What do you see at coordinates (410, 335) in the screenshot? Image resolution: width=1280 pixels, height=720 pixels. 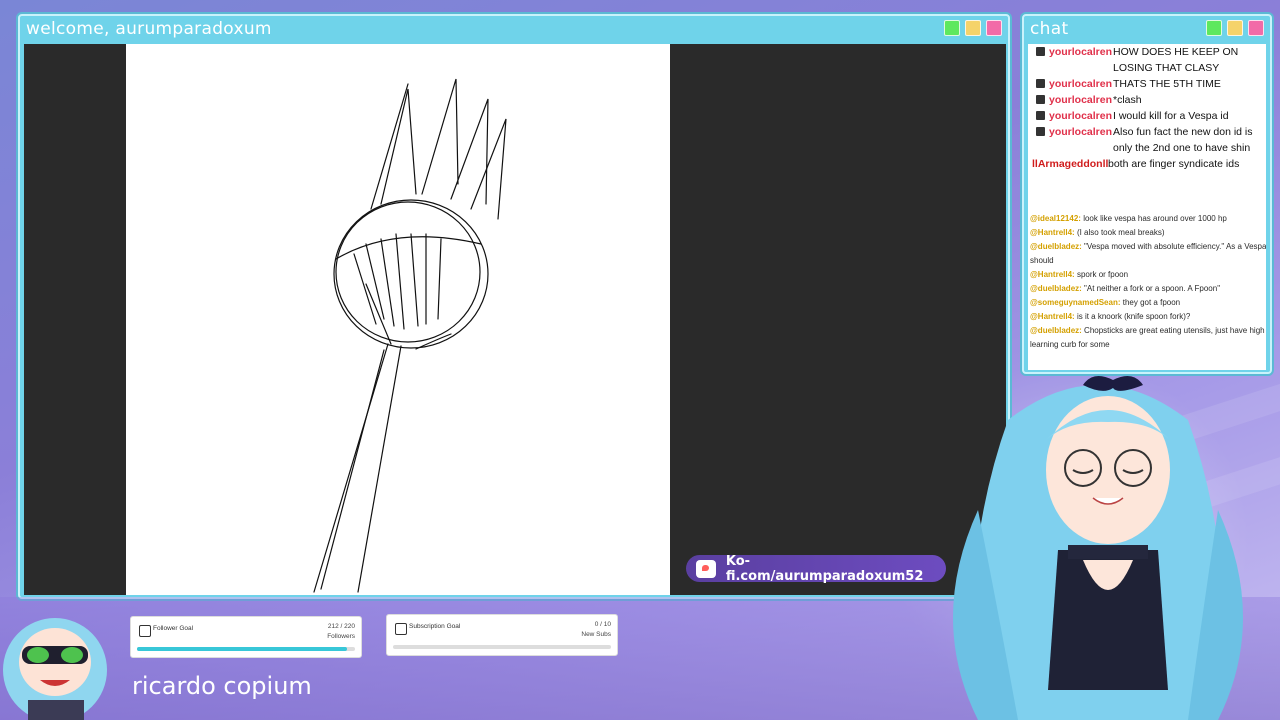 I see `fork-sketch` at bounding box center [410, 335].